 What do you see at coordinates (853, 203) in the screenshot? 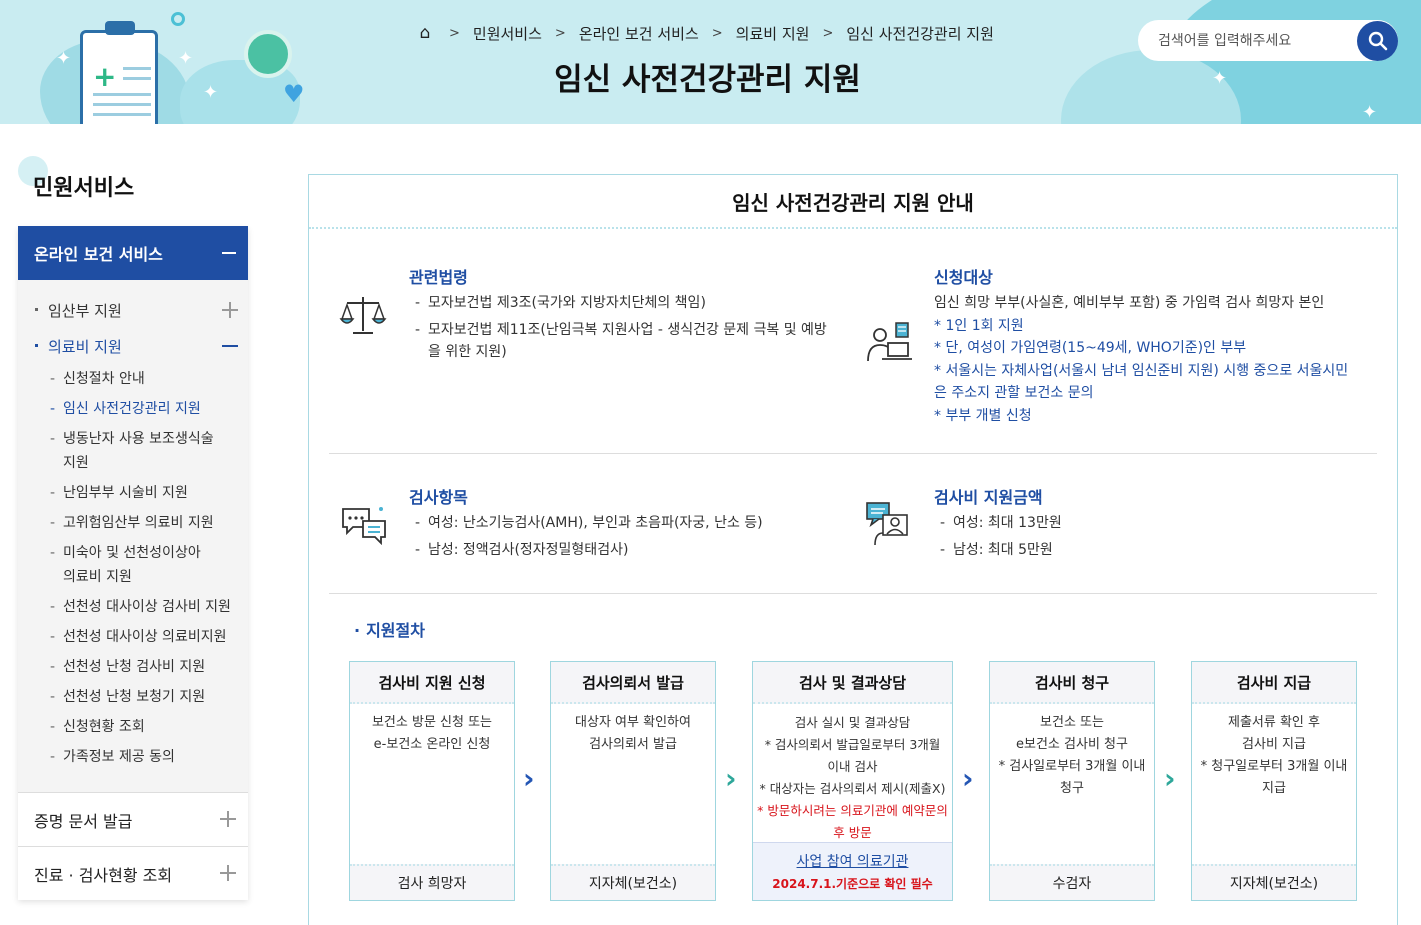
I see `content-title: 임신 사전건강관리 지원 안내` at bounding box center [853, 203].